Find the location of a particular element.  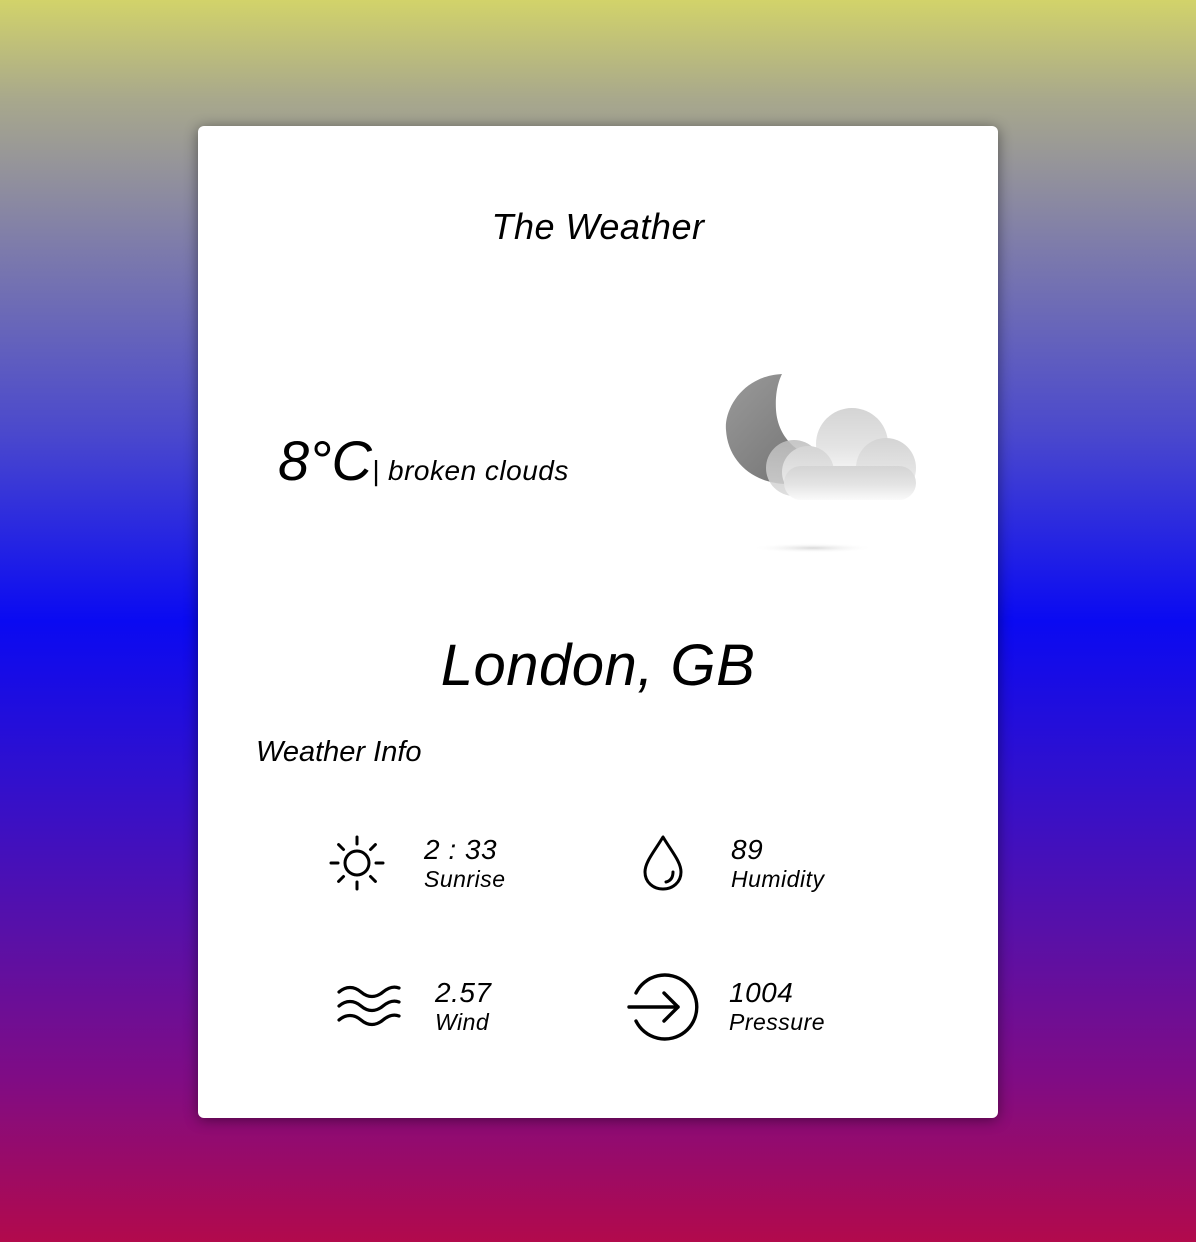

sunrise-value: 2 : 33 is located at coordinates (461, 849).